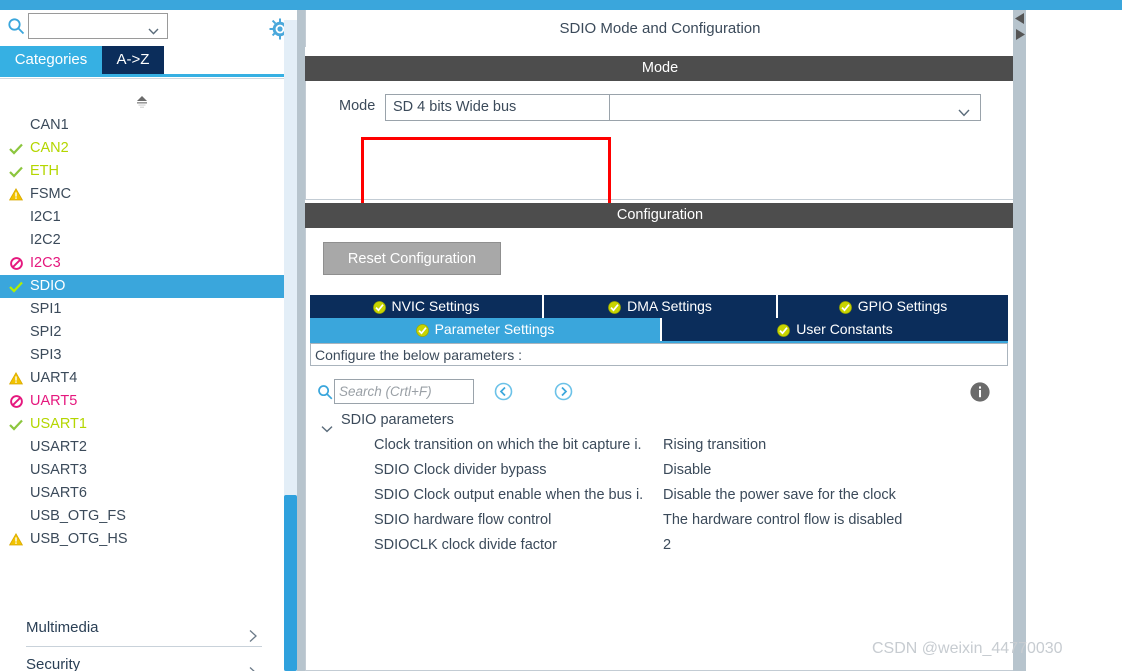  I want to click on sidebar-item-spi1: SPI1, so click(135, 309).